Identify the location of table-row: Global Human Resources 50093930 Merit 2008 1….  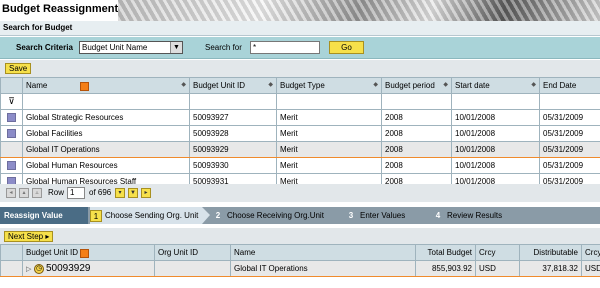
(300, 165).